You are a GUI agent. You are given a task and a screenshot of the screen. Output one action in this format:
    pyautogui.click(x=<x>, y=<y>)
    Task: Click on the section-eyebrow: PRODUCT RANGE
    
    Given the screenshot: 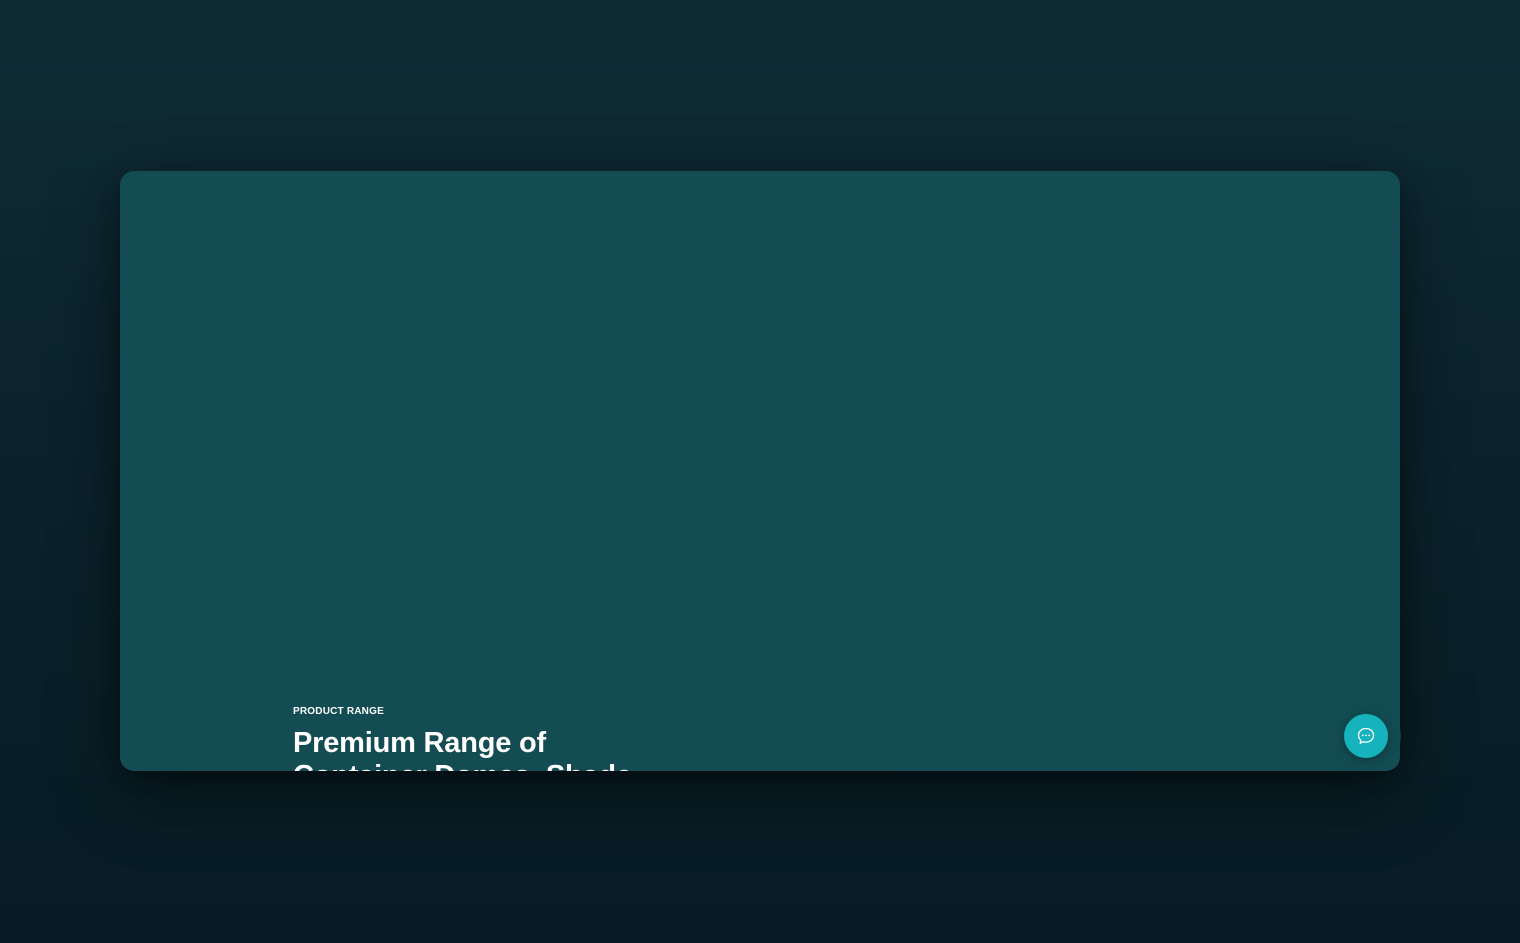 What is the action you would take?
    pyautogui.click(x=338, y=711)
    